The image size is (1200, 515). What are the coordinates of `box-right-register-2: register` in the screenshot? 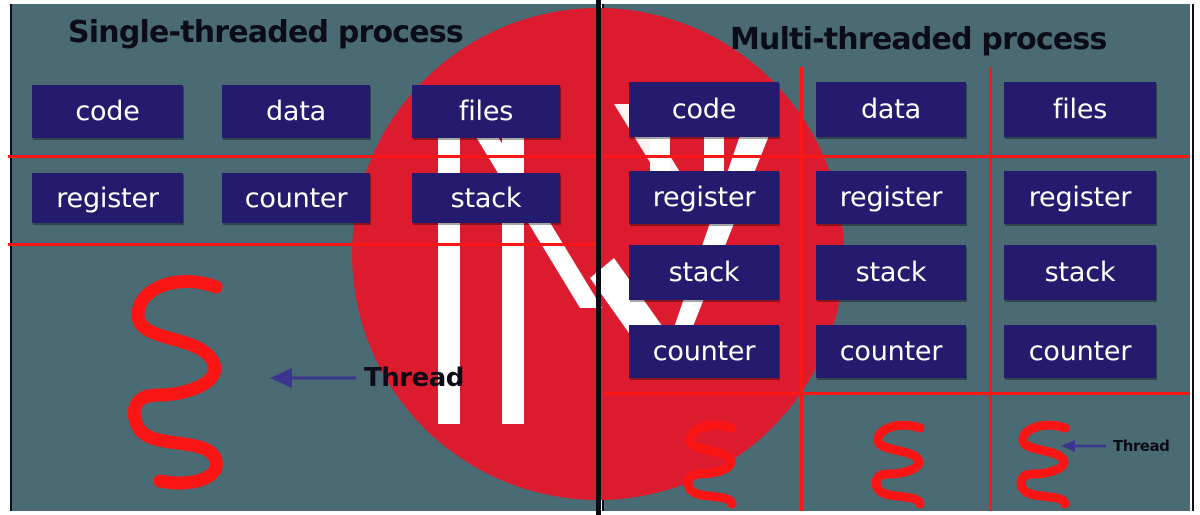 It's located at (891, 197).